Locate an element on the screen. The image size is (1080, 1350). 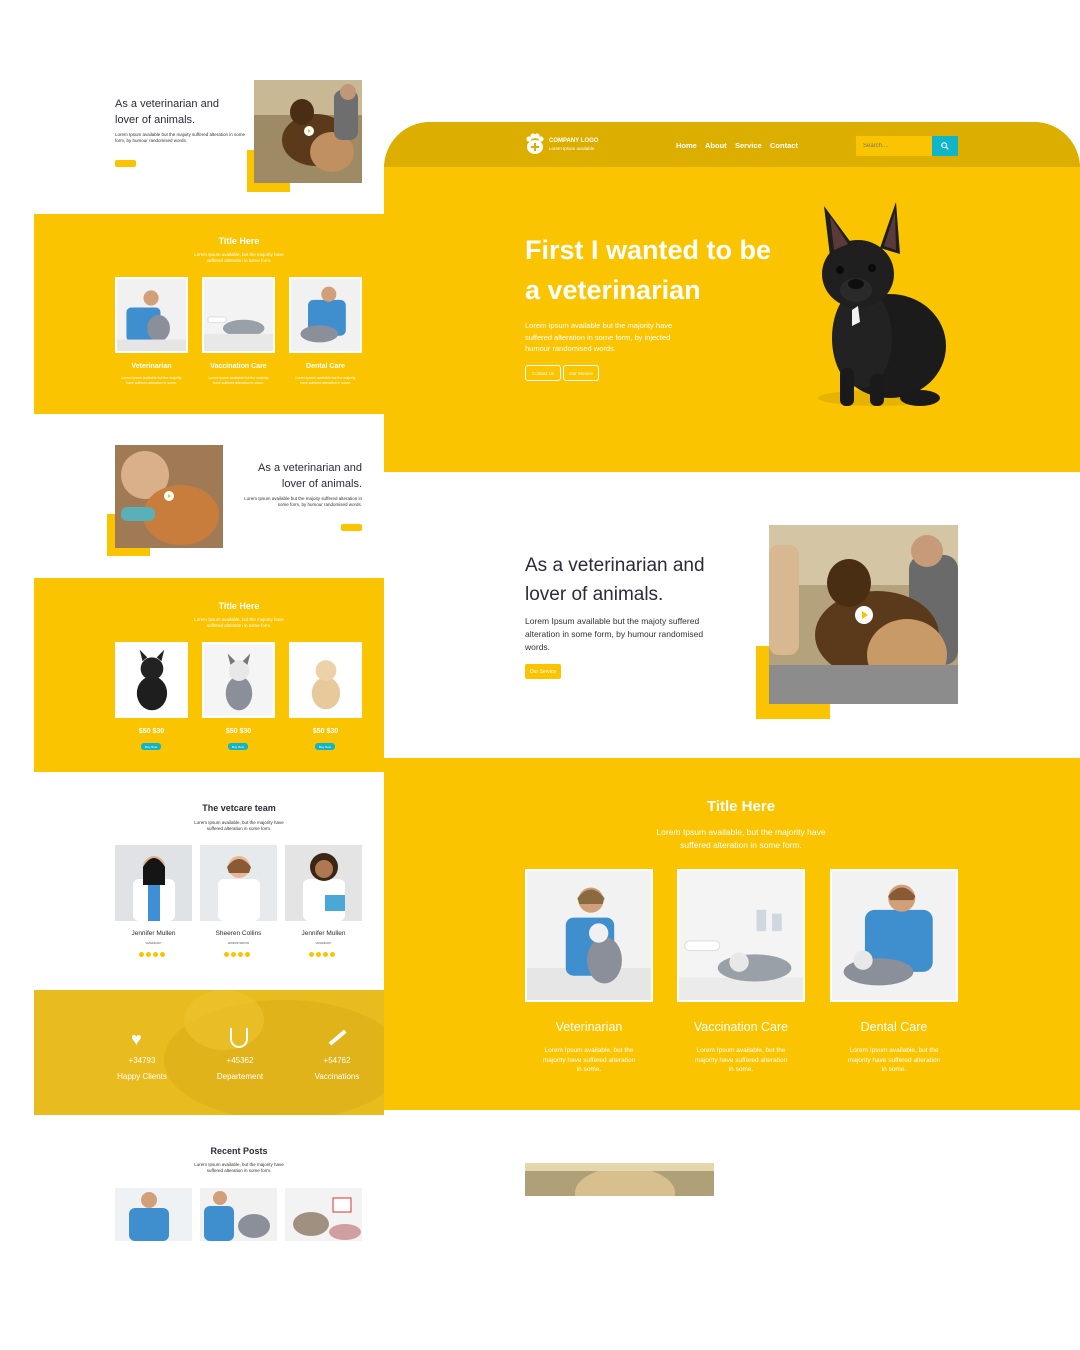
search-icon is located at coordinates (945, 146).